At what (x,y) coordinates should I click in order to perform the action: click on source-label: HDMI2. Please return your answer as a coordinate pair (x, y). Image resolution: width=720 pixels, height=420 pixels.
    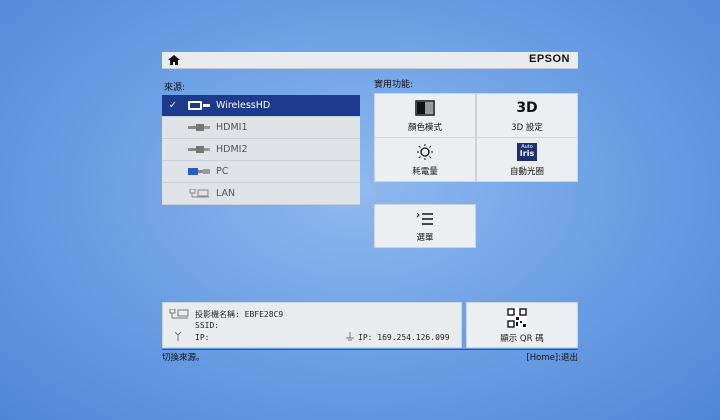
    Looking at the image, I should click on (232, 149).